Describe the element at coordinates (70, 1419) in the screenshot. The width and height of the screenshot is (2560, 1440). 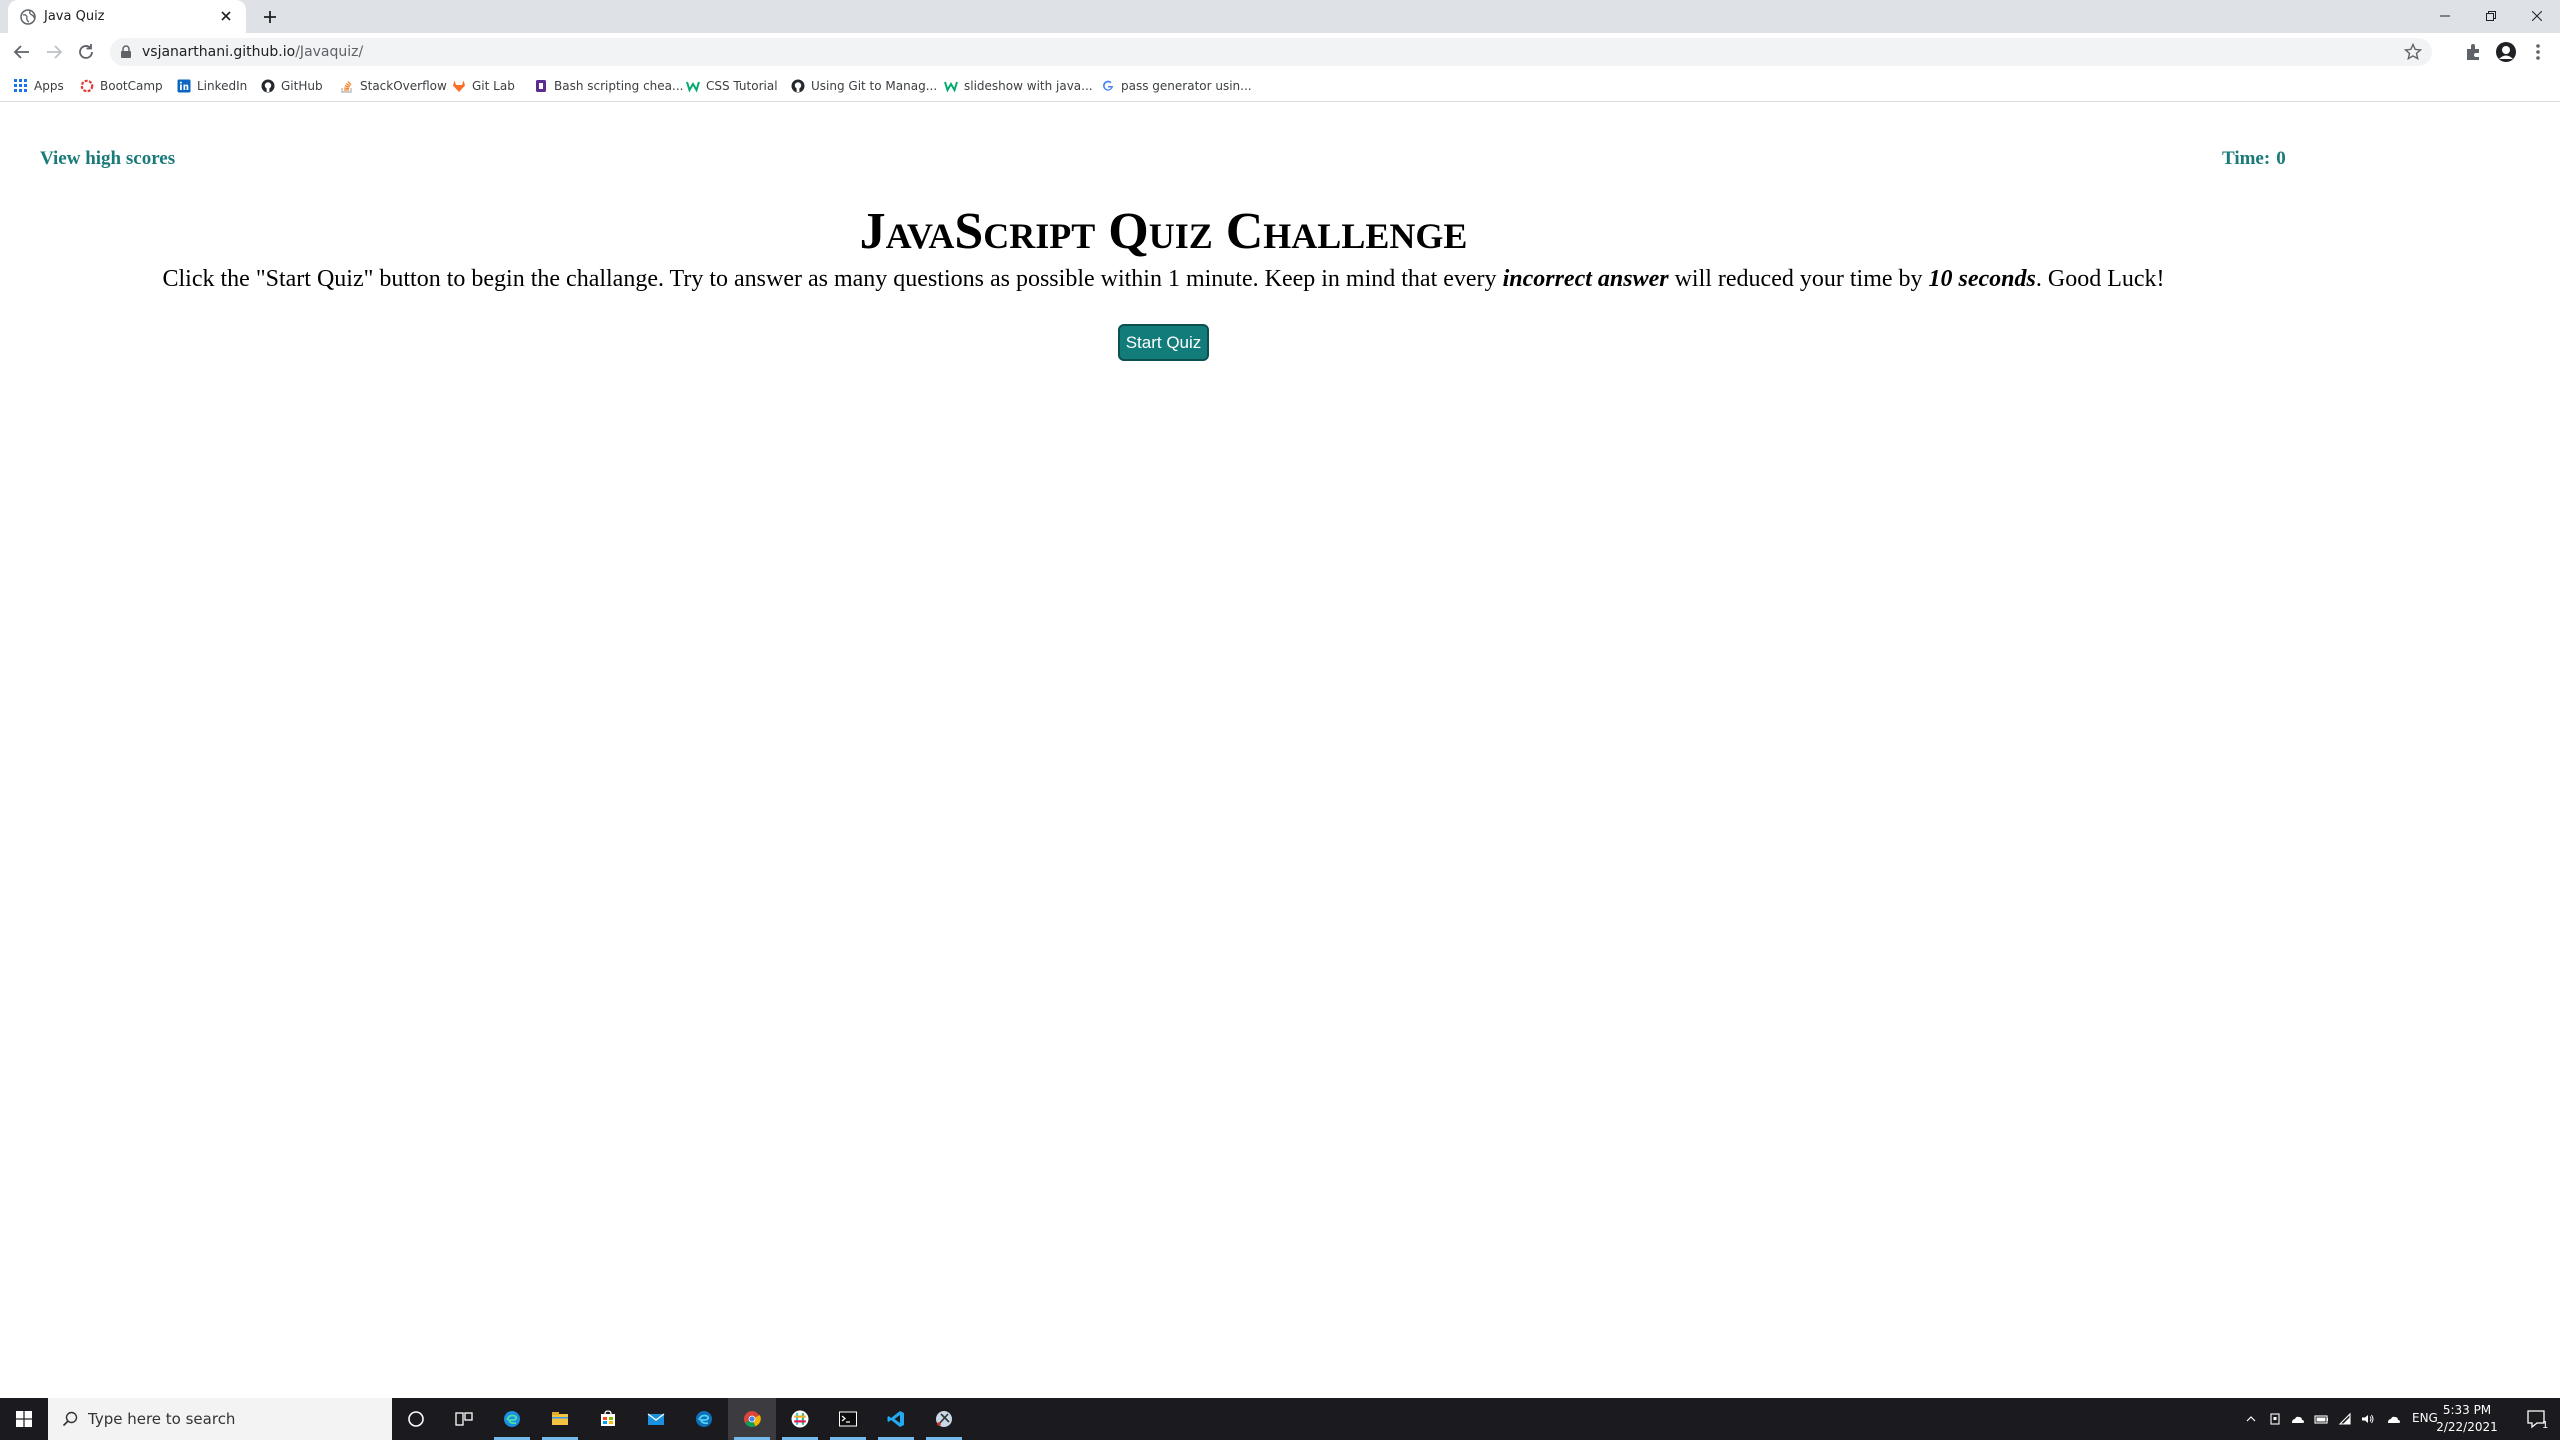
I see `search-icon` at that location.